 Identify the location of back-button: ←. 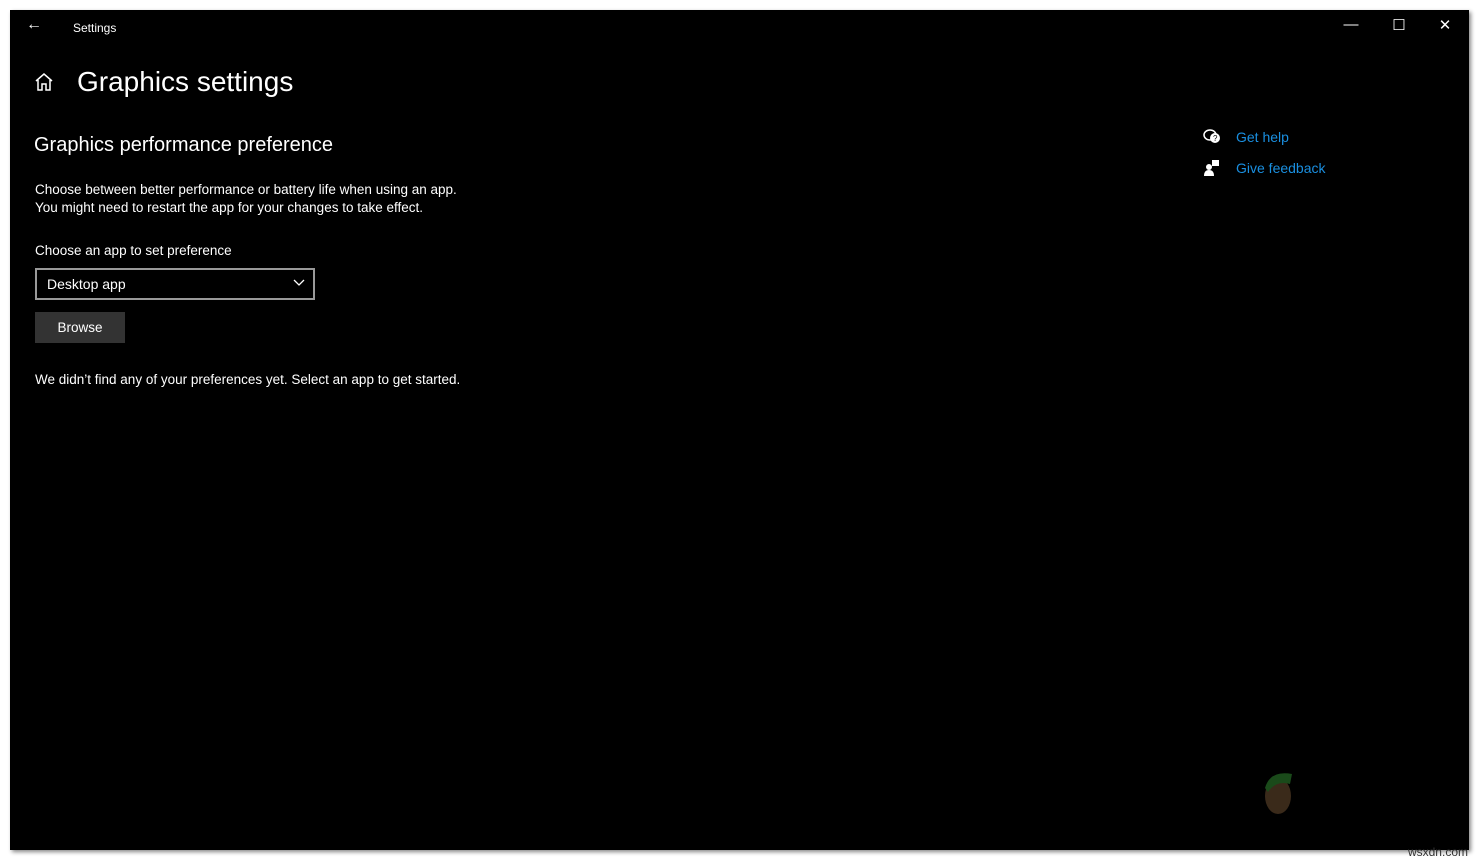
(34, 25).